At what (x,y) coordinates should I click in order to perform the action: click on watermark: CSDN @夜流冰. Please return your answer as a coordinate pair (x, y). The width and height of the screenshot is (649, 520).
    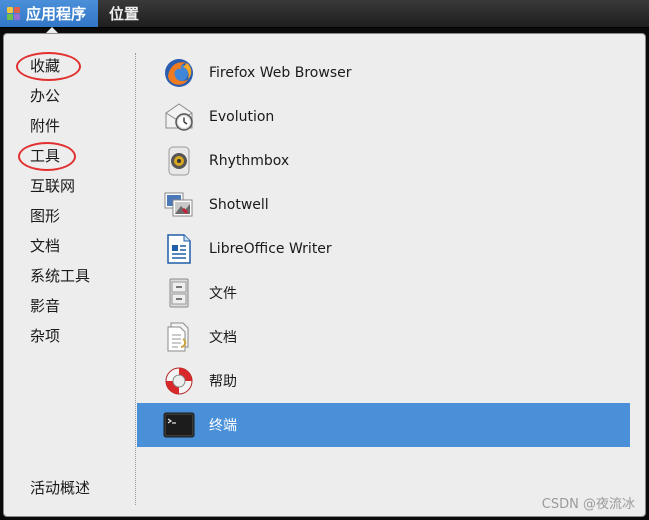
    Looking at the image, I should click on (588, 504).